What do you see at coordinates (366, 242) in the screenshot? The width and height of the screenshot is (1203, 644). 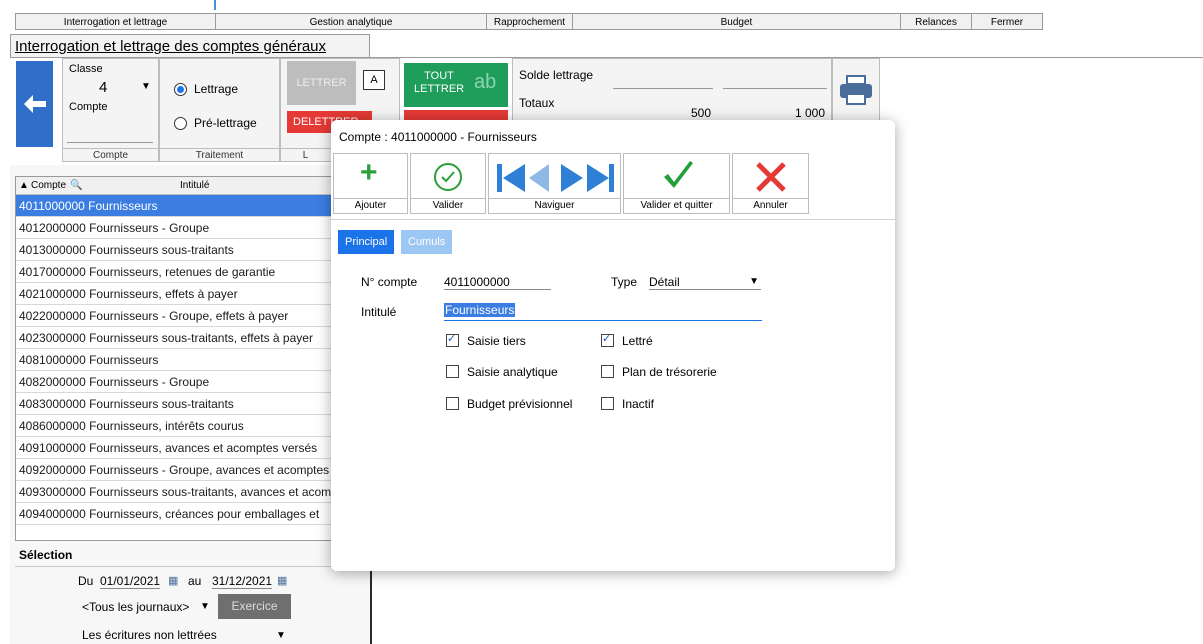 I see `tab-principal: Principal` at bounding box center [366, 242].